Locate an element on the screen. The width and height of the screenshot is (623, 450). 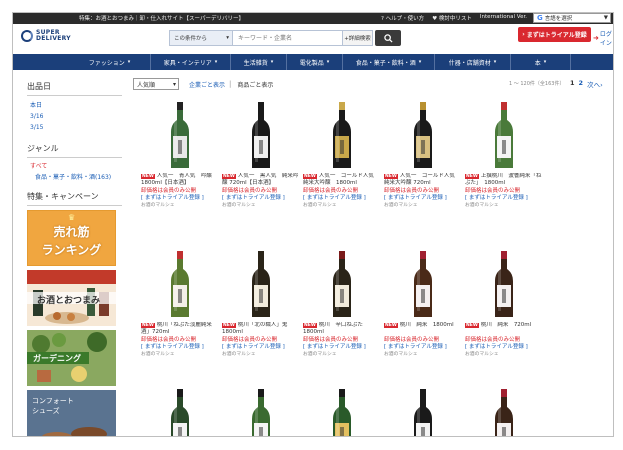
product-title: NEW 桃川「ねぶた淡麗純米酒」720ml is located at coordinates (180, 329).